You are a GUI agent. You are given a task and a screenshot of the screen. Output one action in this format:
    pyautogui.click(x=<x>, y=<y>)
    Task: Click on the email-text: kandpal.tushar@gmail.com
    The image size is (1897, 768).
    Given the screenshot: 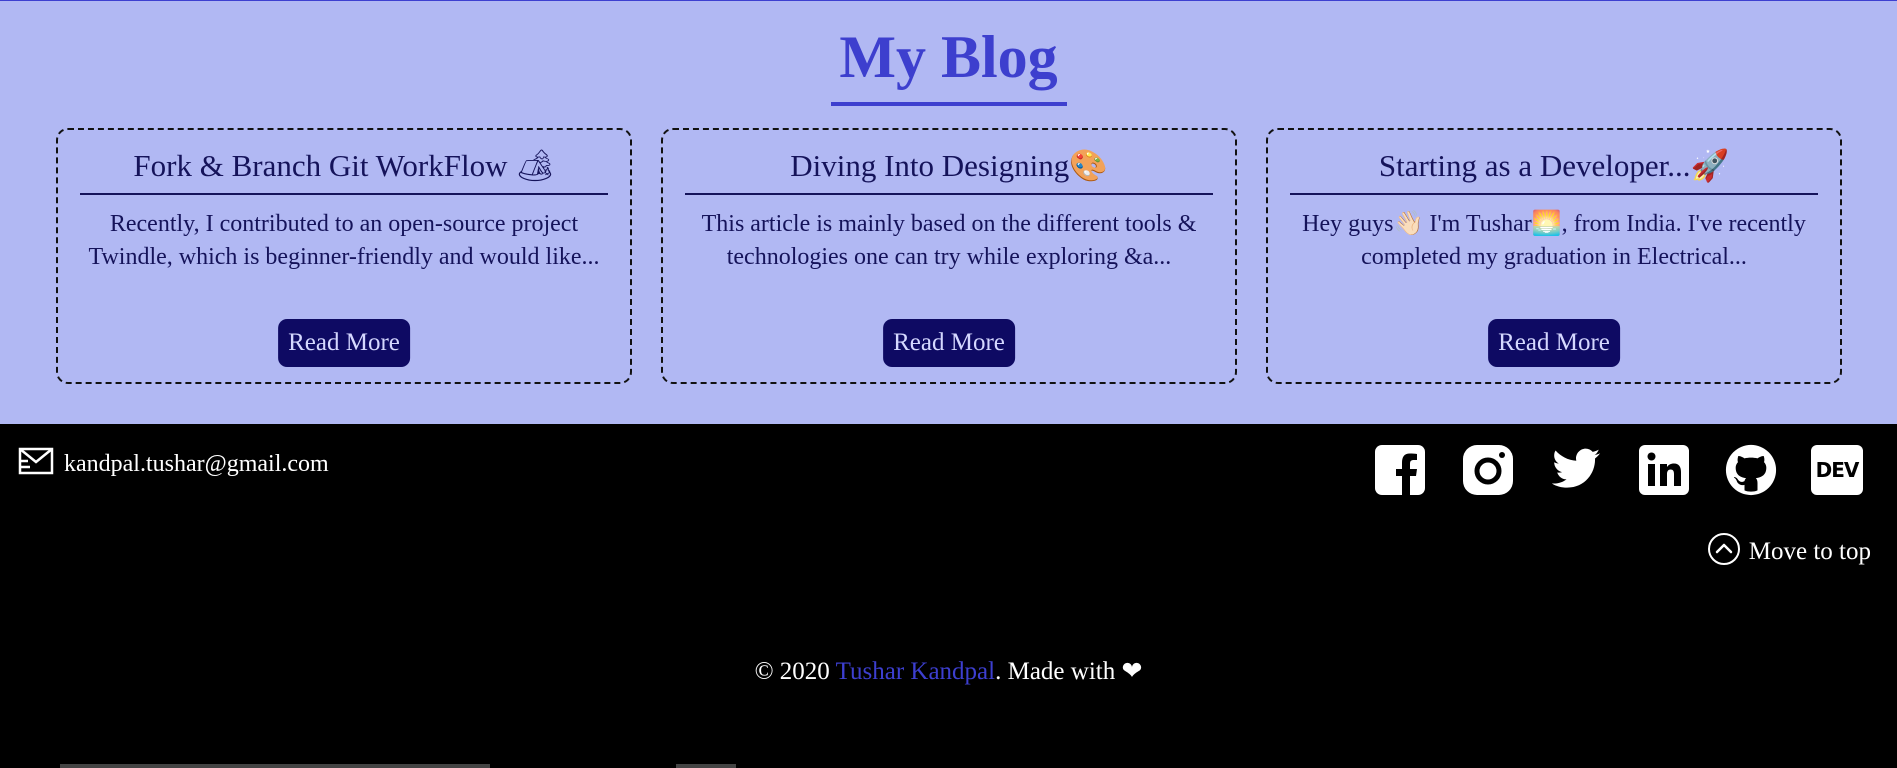 What is the action you would take?
    pyautogui.click(x=196, y=463)
    